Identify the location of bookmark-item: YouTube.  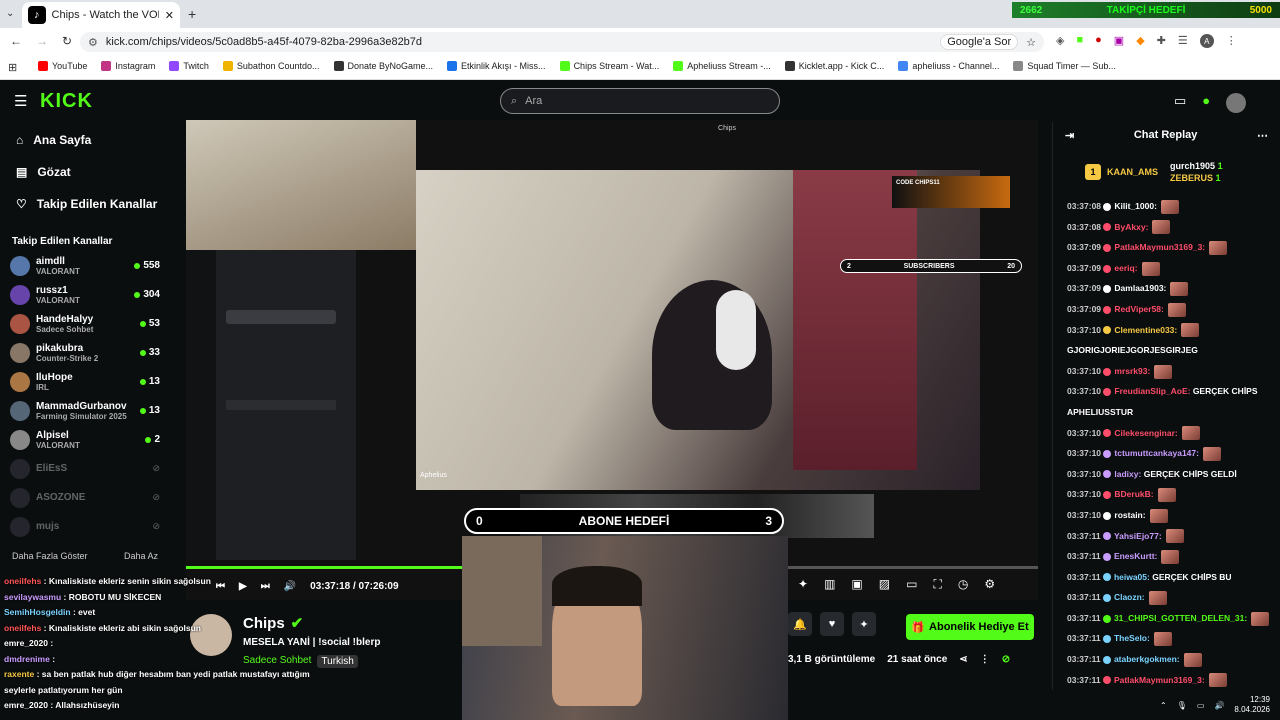
(62, 66).